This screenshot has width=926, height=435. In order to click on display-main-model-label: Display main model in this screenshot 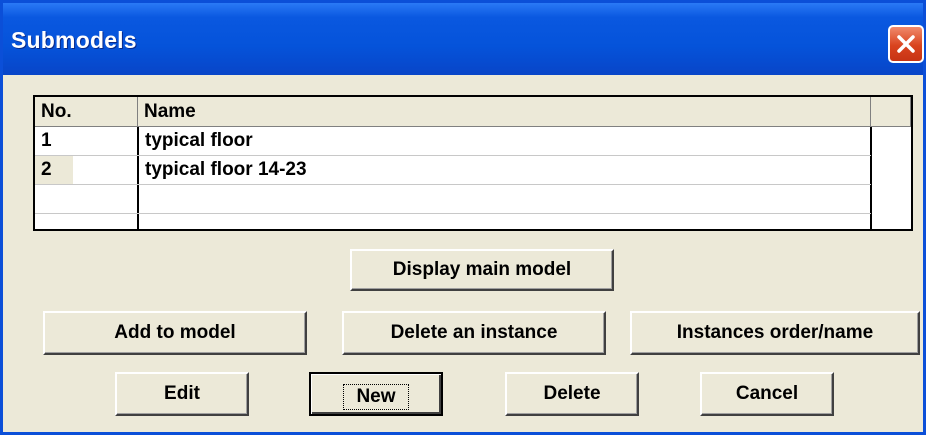, I will do `click(482, 269)`.